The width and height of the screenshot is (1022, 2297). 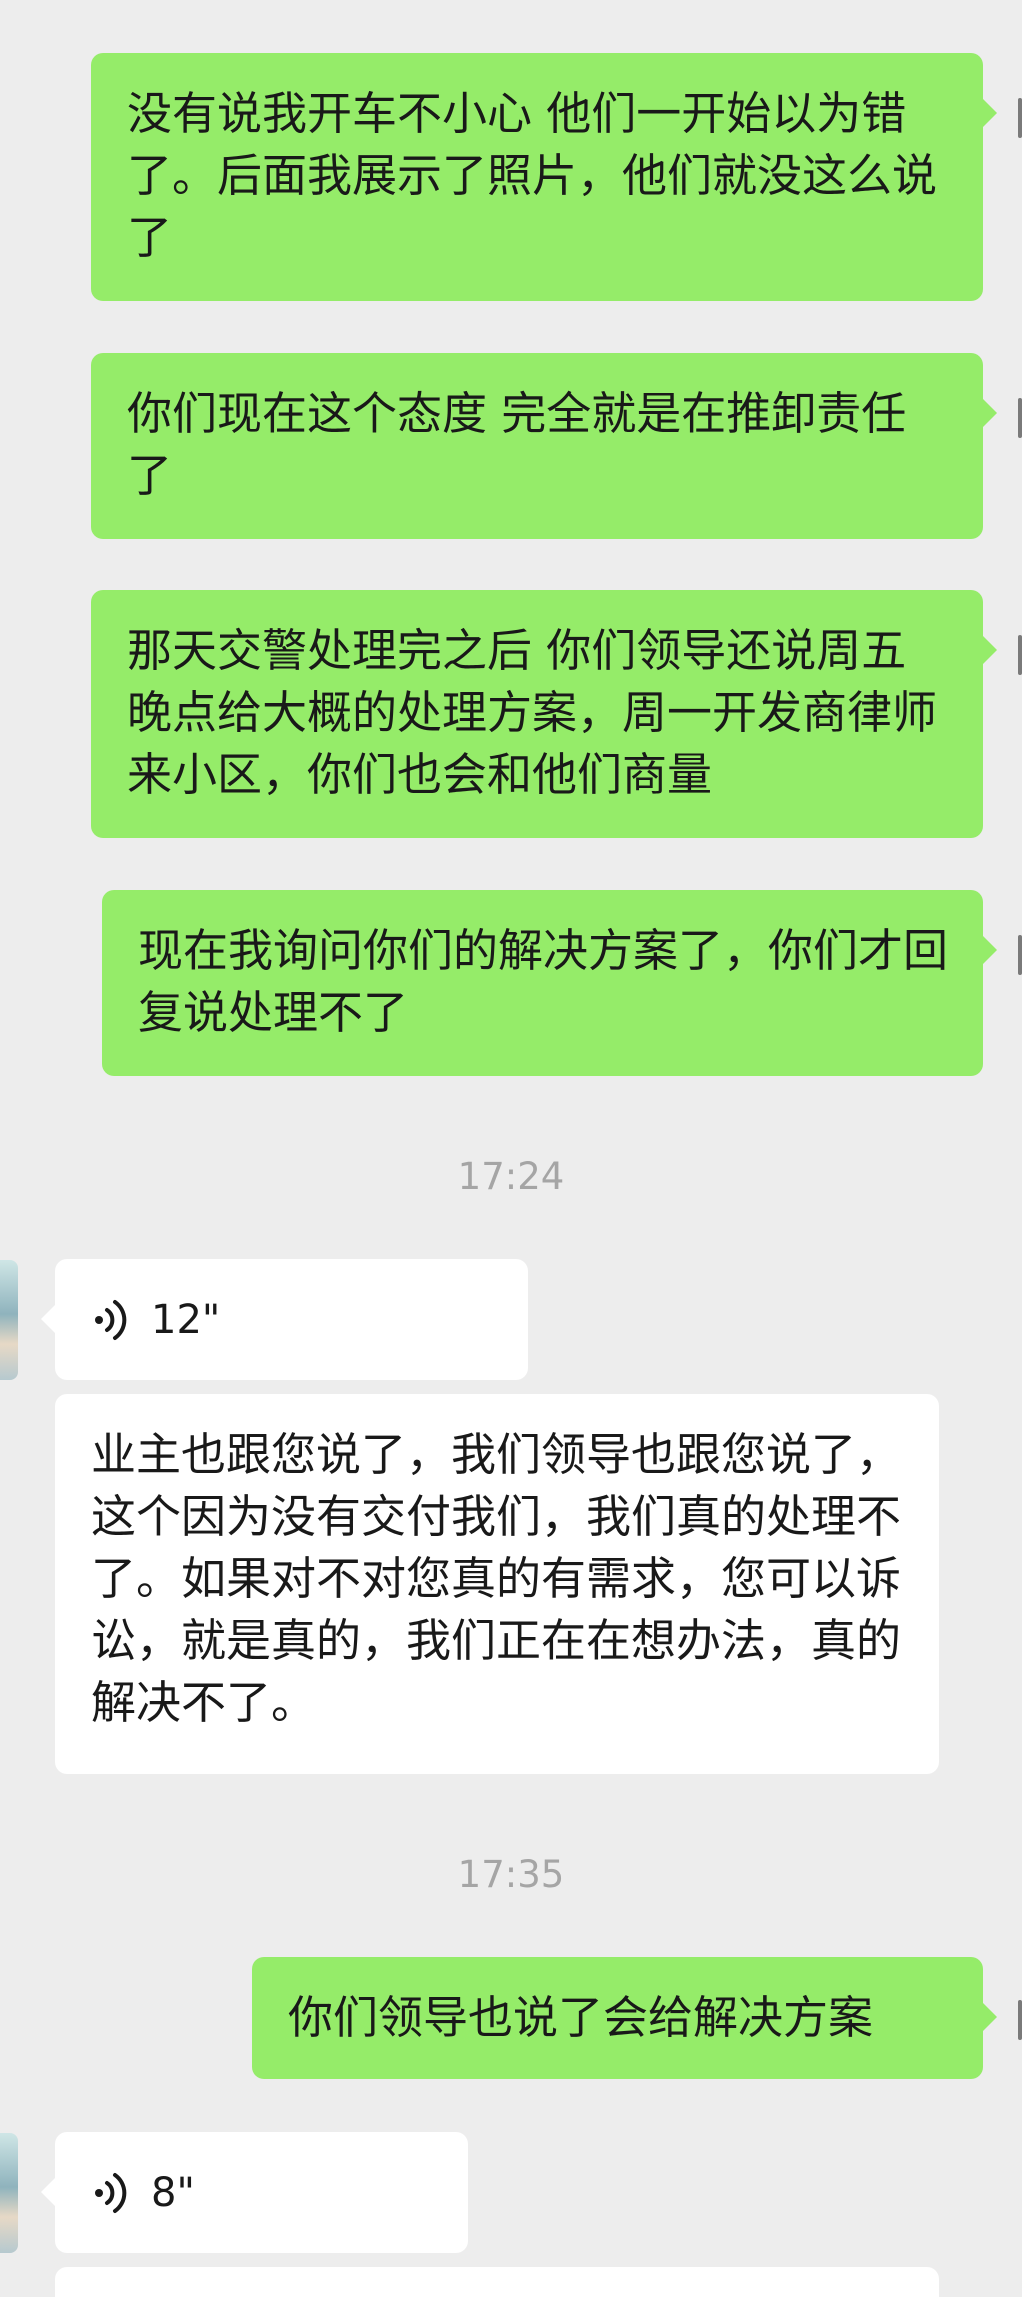 What do you see at coordinates (532, 175) in the screenshot?
I see `message-text: 没有说我开车不小心 他们一开始以为错了。后面我展示了照片，他们就没这么说了` at bounding box center [532, 175].